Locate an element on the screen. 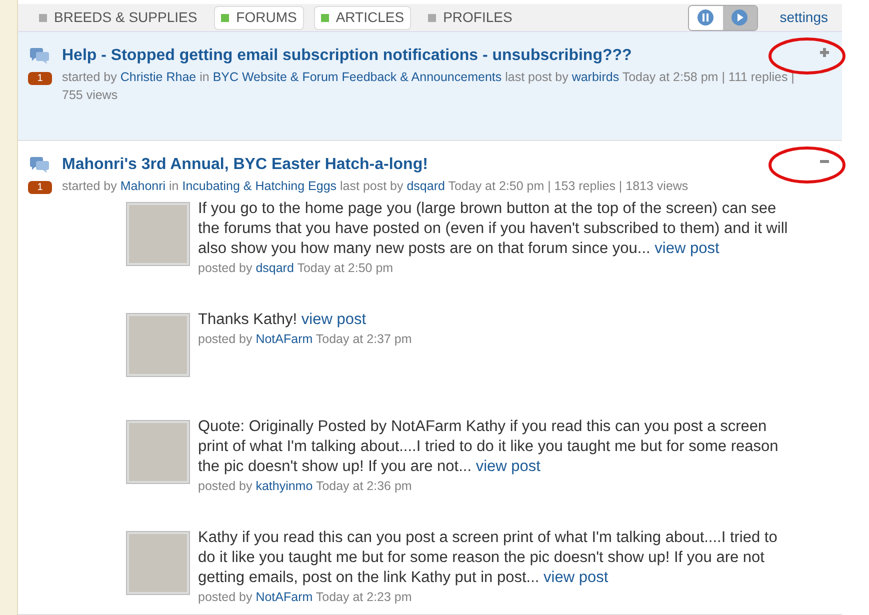  pause-icon is located at coordinates (705, 17).